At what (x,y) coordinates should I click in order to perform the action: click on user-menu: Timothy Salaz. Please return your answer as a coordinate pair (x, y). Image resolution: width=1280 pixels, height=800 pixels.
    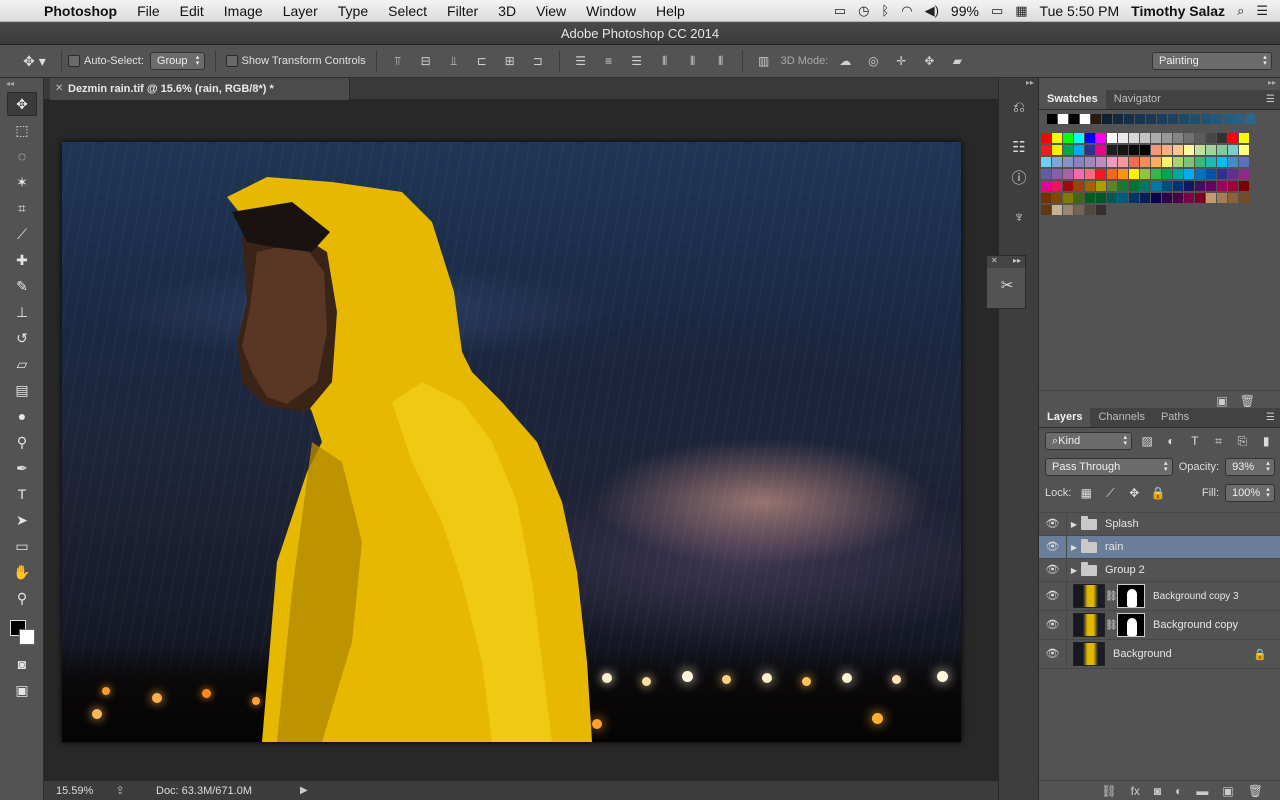
    Looking at the image, I should click on (1178, 11).